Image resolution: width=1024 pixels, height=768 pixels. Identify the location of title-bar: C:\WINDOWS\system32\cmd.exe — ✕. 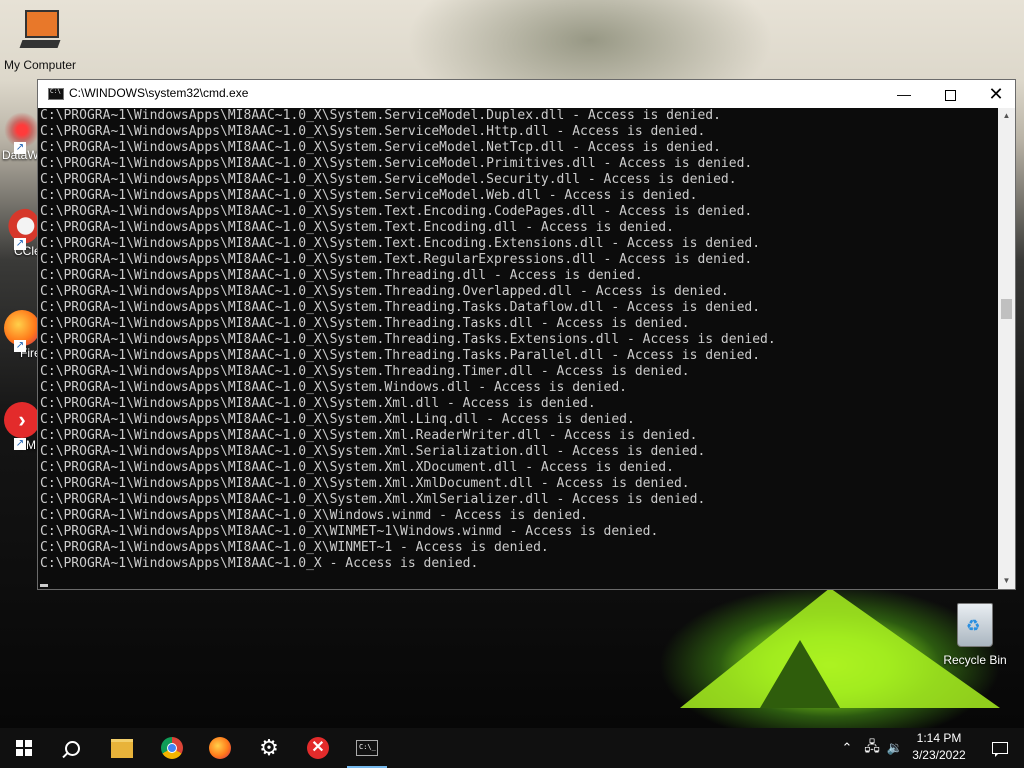
(526, 94).